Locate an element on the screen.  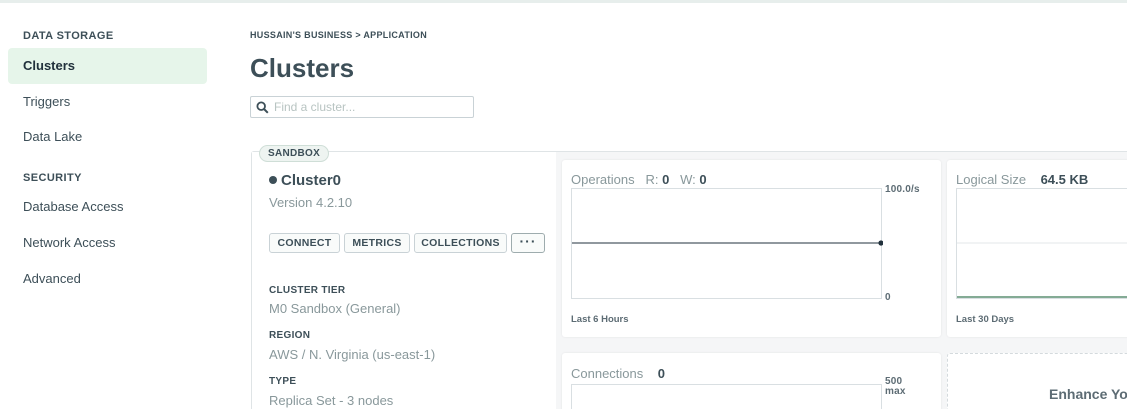
connections-chart-frame is located at coordinates (726, 396).